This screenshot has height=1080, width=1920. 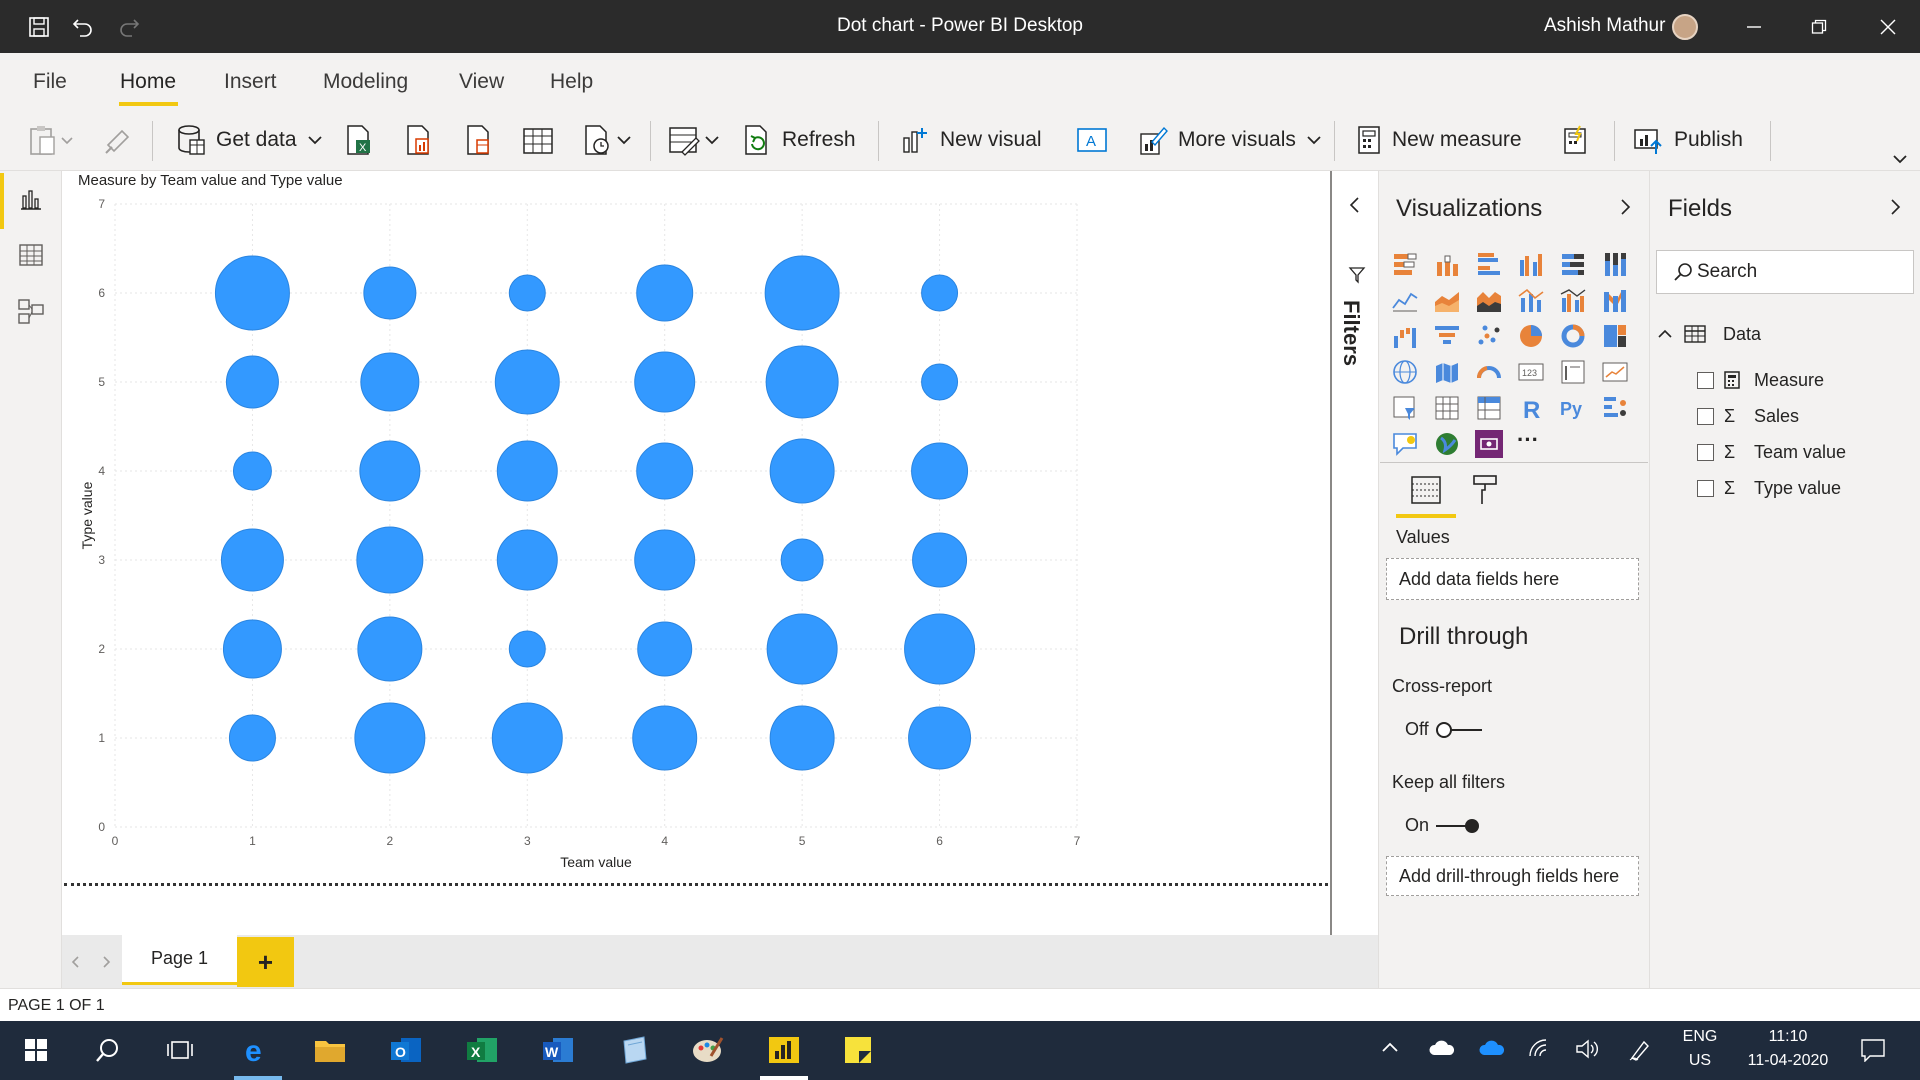 I want to click on table-icon, so click(x=1447, y=408).